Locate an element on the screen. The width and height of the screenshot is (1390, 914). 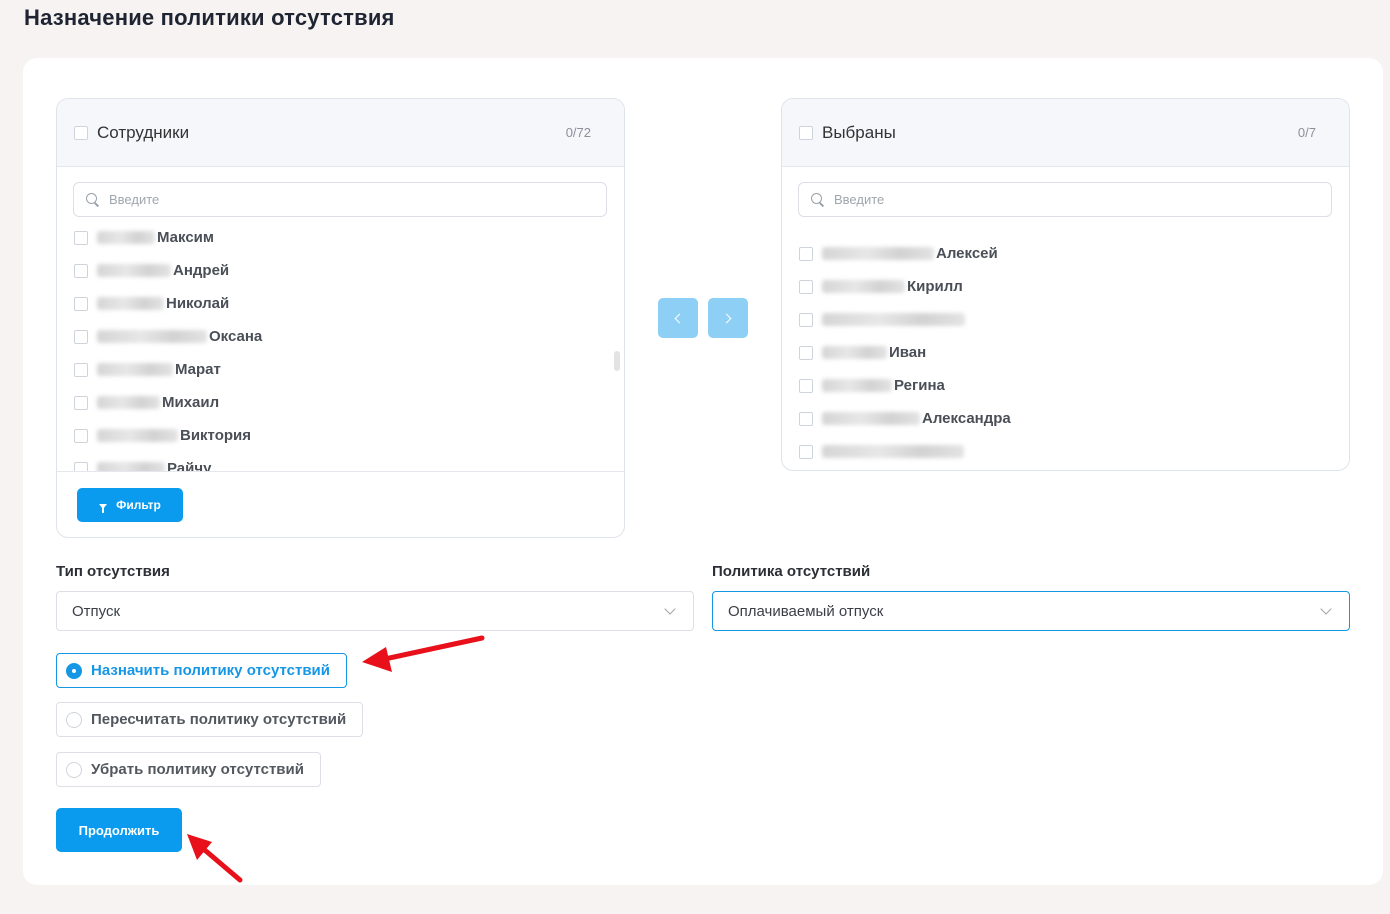
selected-count: 0/7 is located at coordinates (1306, 132).